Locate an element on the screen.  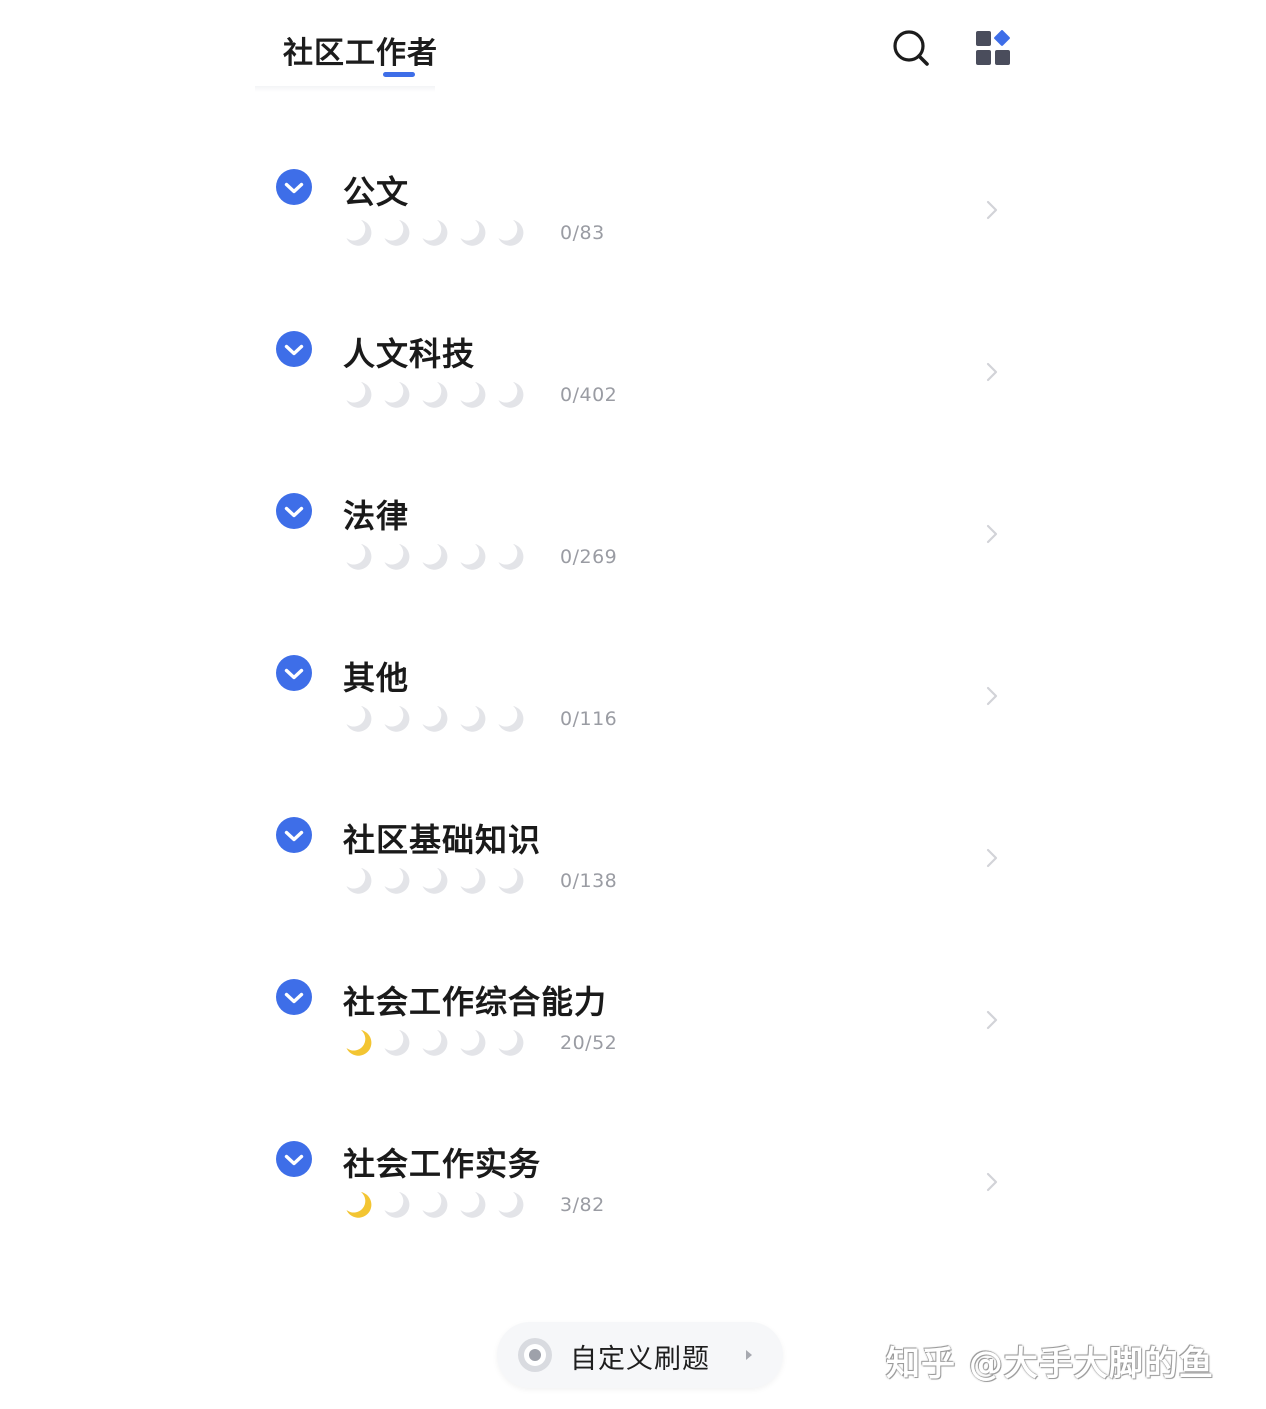
category-grid-button is located at coordinates (994, 48).